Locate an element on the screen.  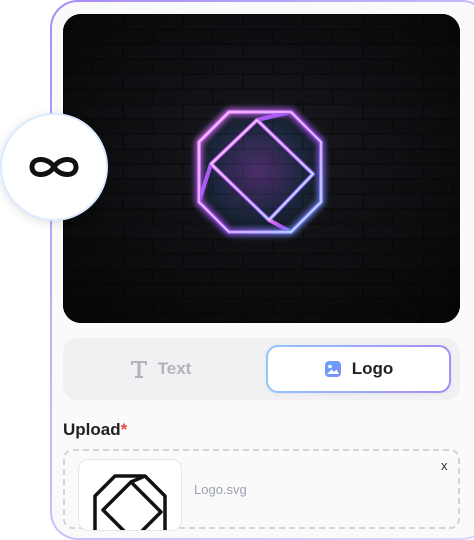
image-icon is located at coordinates (332, 369).